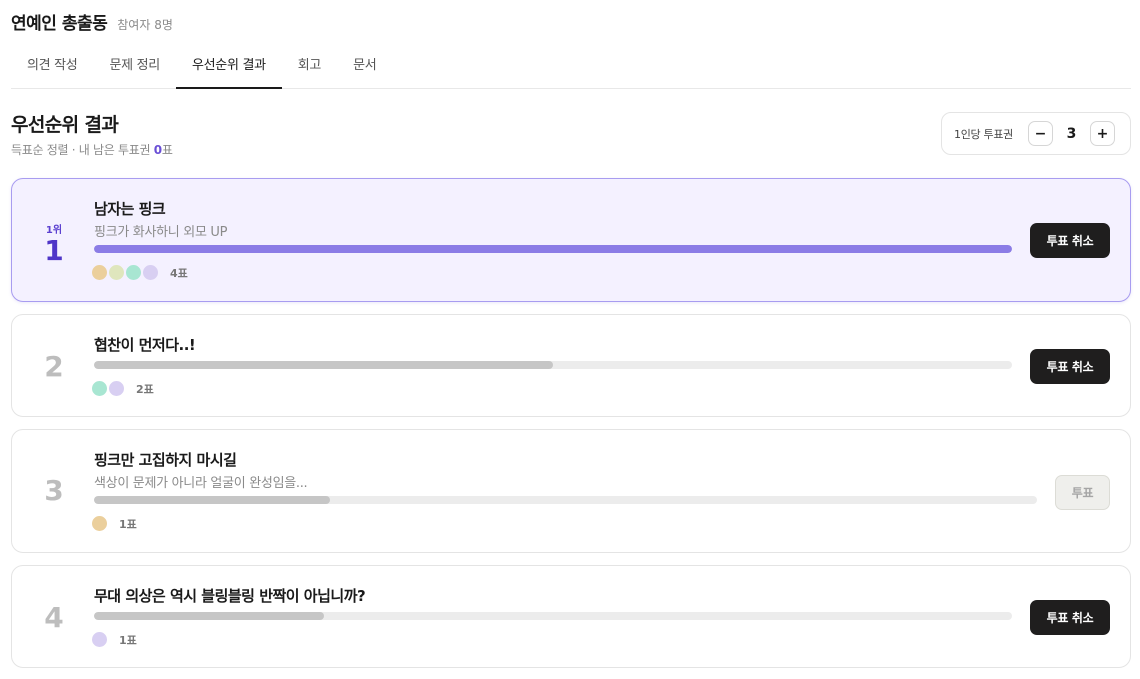 This screenshot has height=679, width=1140. What do you see at coordinates (65, 125) in the screenshot?
I see `section-title: 우선순위 결과` at bounding box center [65, 125].